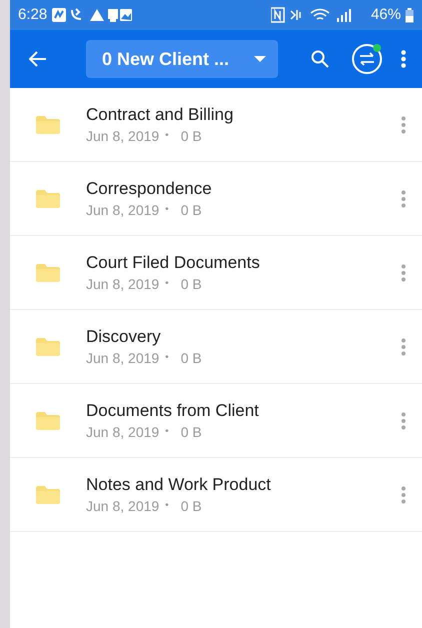 Image resolution: width=422 pixels, height=628 pixels. Describe the element at coordinates (409, 15) in the screenshot. I see `battery-icon` at that location.